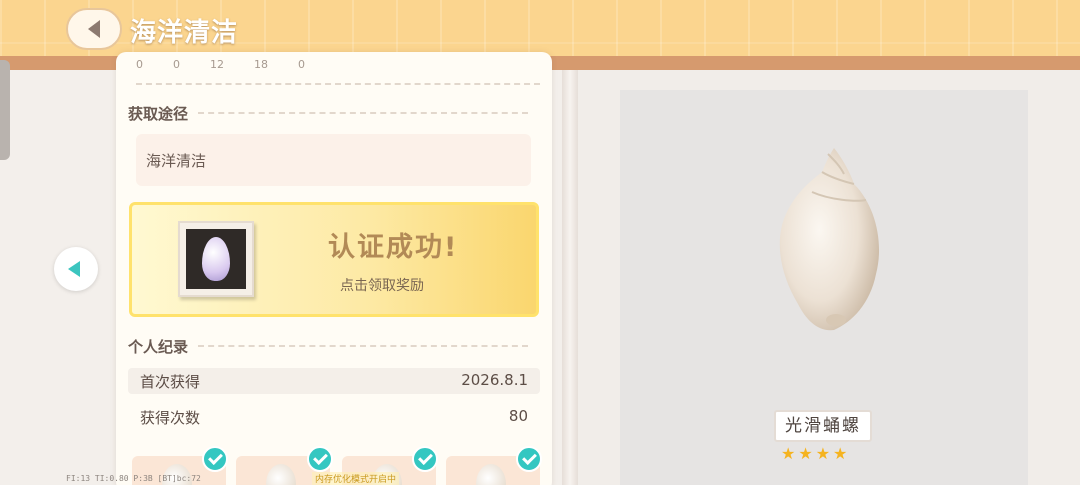 Image resolution: width=1080 pixels, height=485 pixels. I want to click on item-frame, so click(216, 259).